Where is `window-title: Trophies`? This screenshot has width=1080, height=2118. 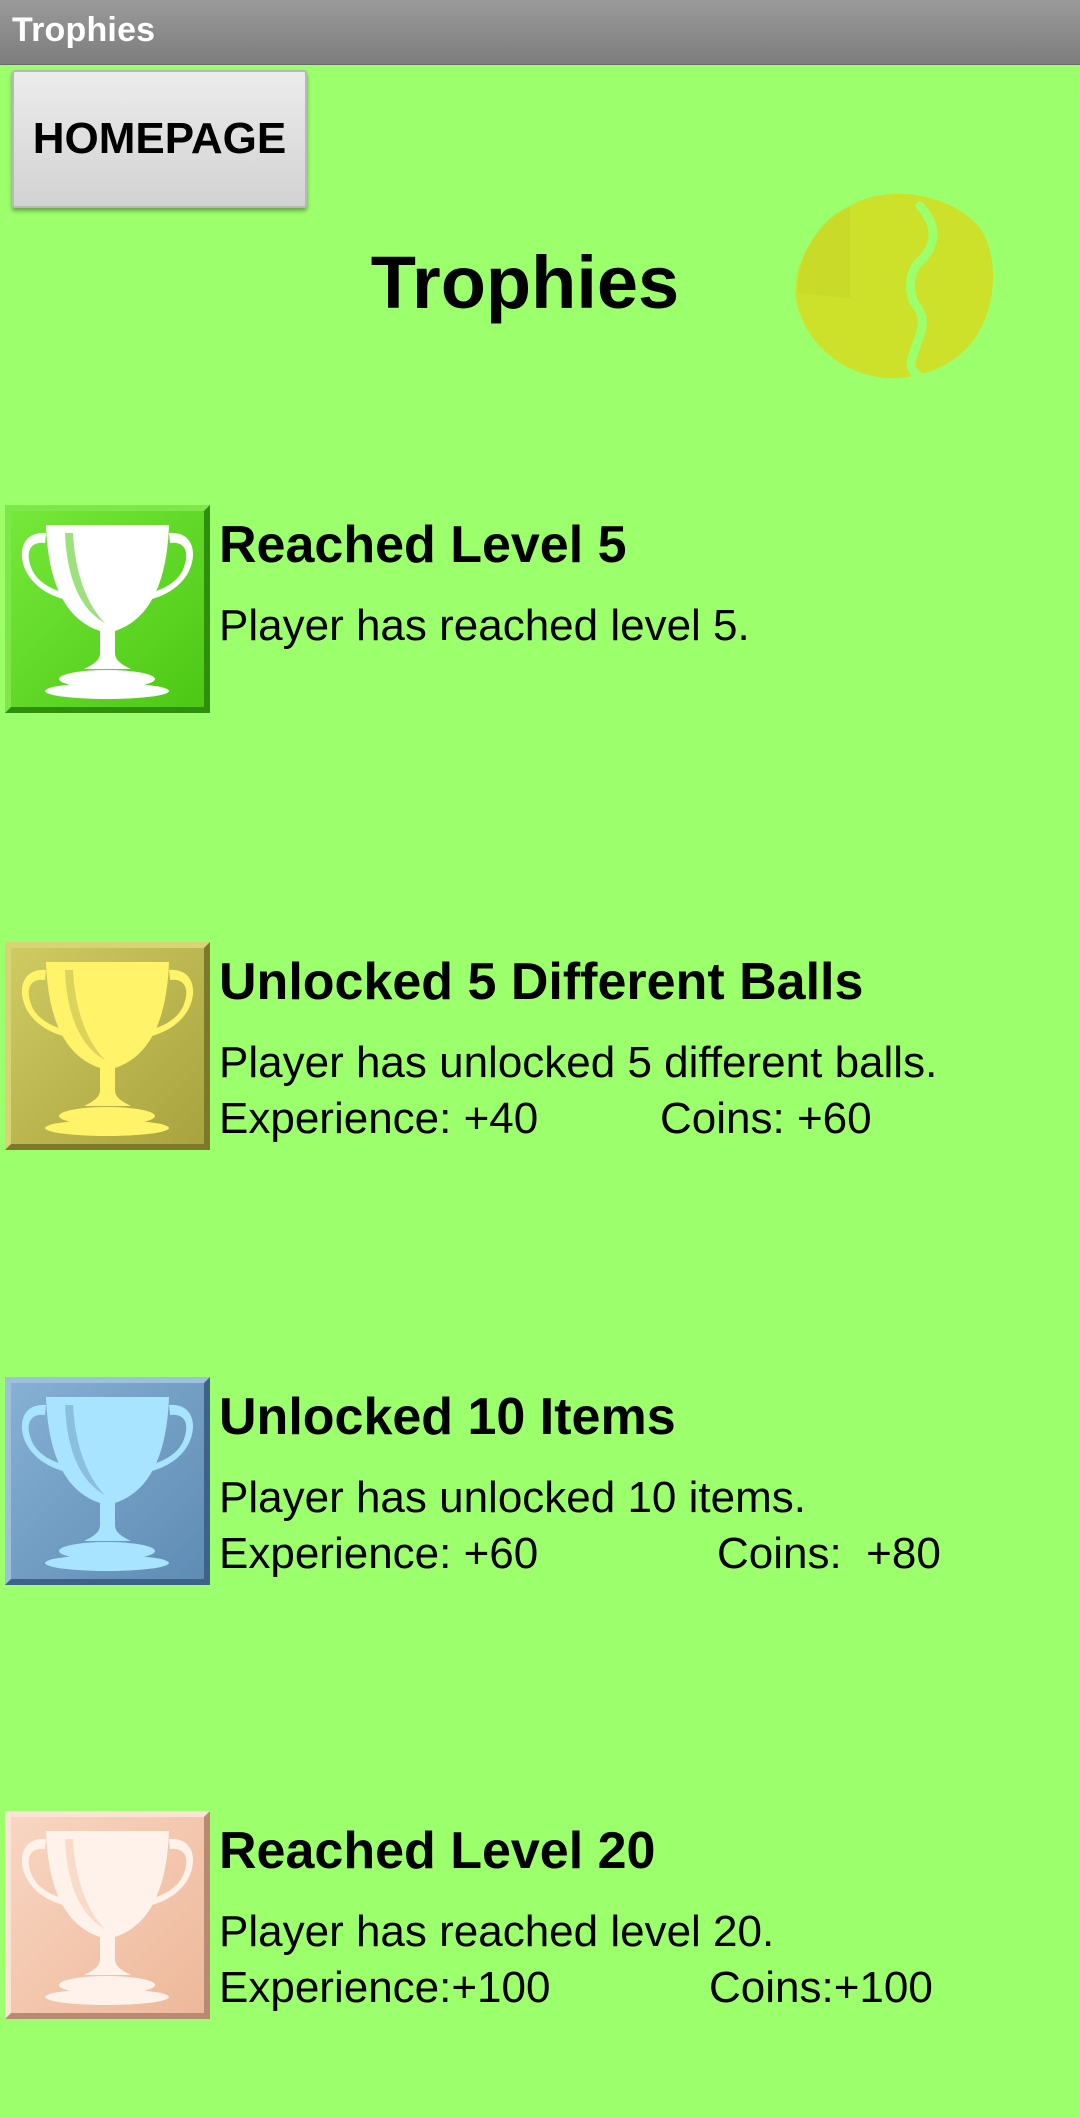
window-title: Trophies is located at coordinates (84, 30).